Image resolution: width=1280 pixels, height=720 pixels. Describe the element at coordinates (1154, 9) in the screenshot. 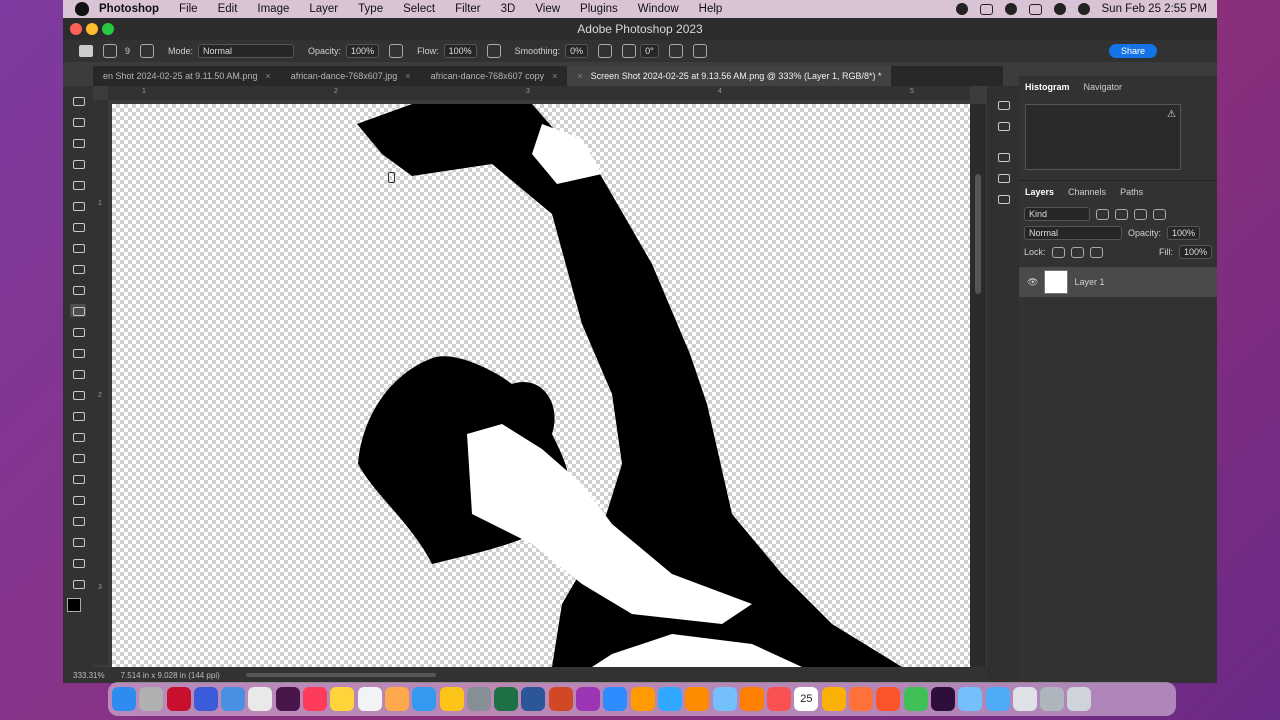

I see `menubar-clock: Sun Feb 25 2:55 PM` at that location.